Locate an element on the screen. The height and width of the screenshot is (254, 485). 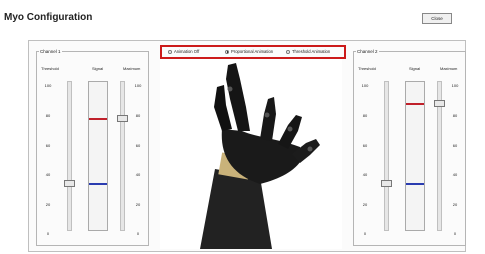
channel-2-threshold-thumb is located at coordinates (386, 184).